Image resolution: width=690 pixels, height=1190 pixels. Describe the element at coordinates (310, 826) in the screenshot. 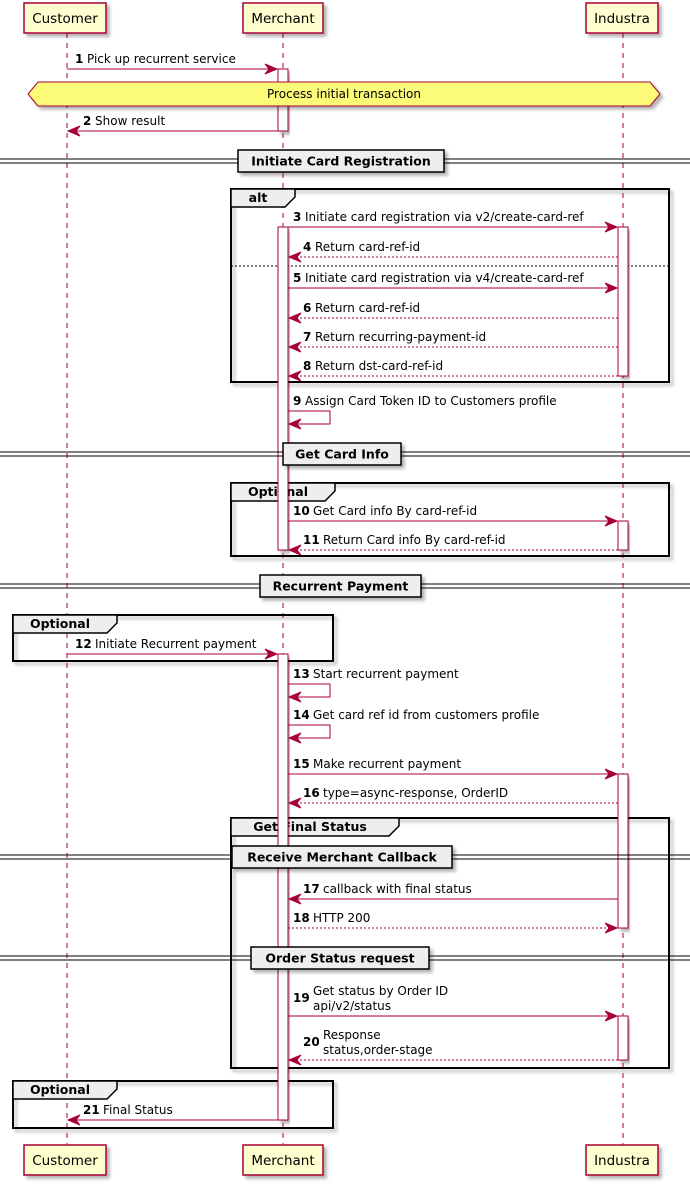

I see `group-label: Get Final Status` at that location.